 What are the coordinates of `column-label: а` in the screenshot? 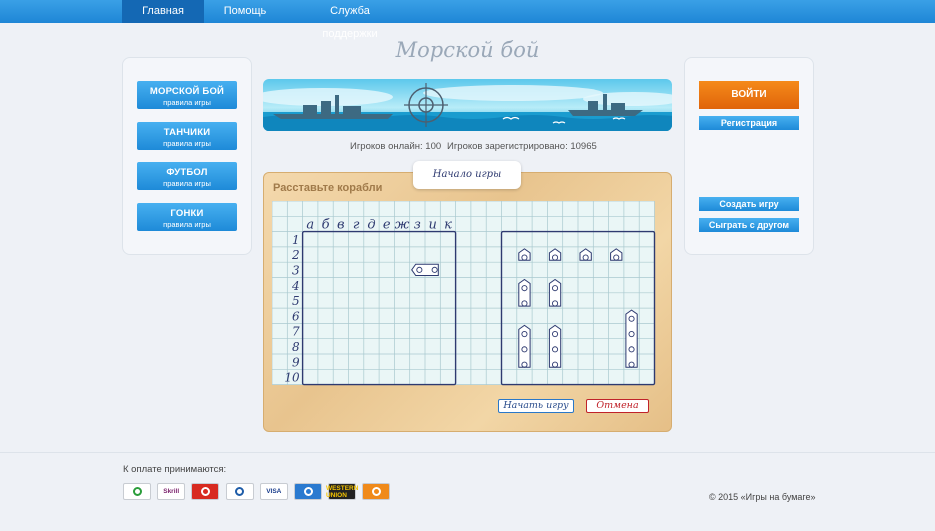 It's located at (310, 225).